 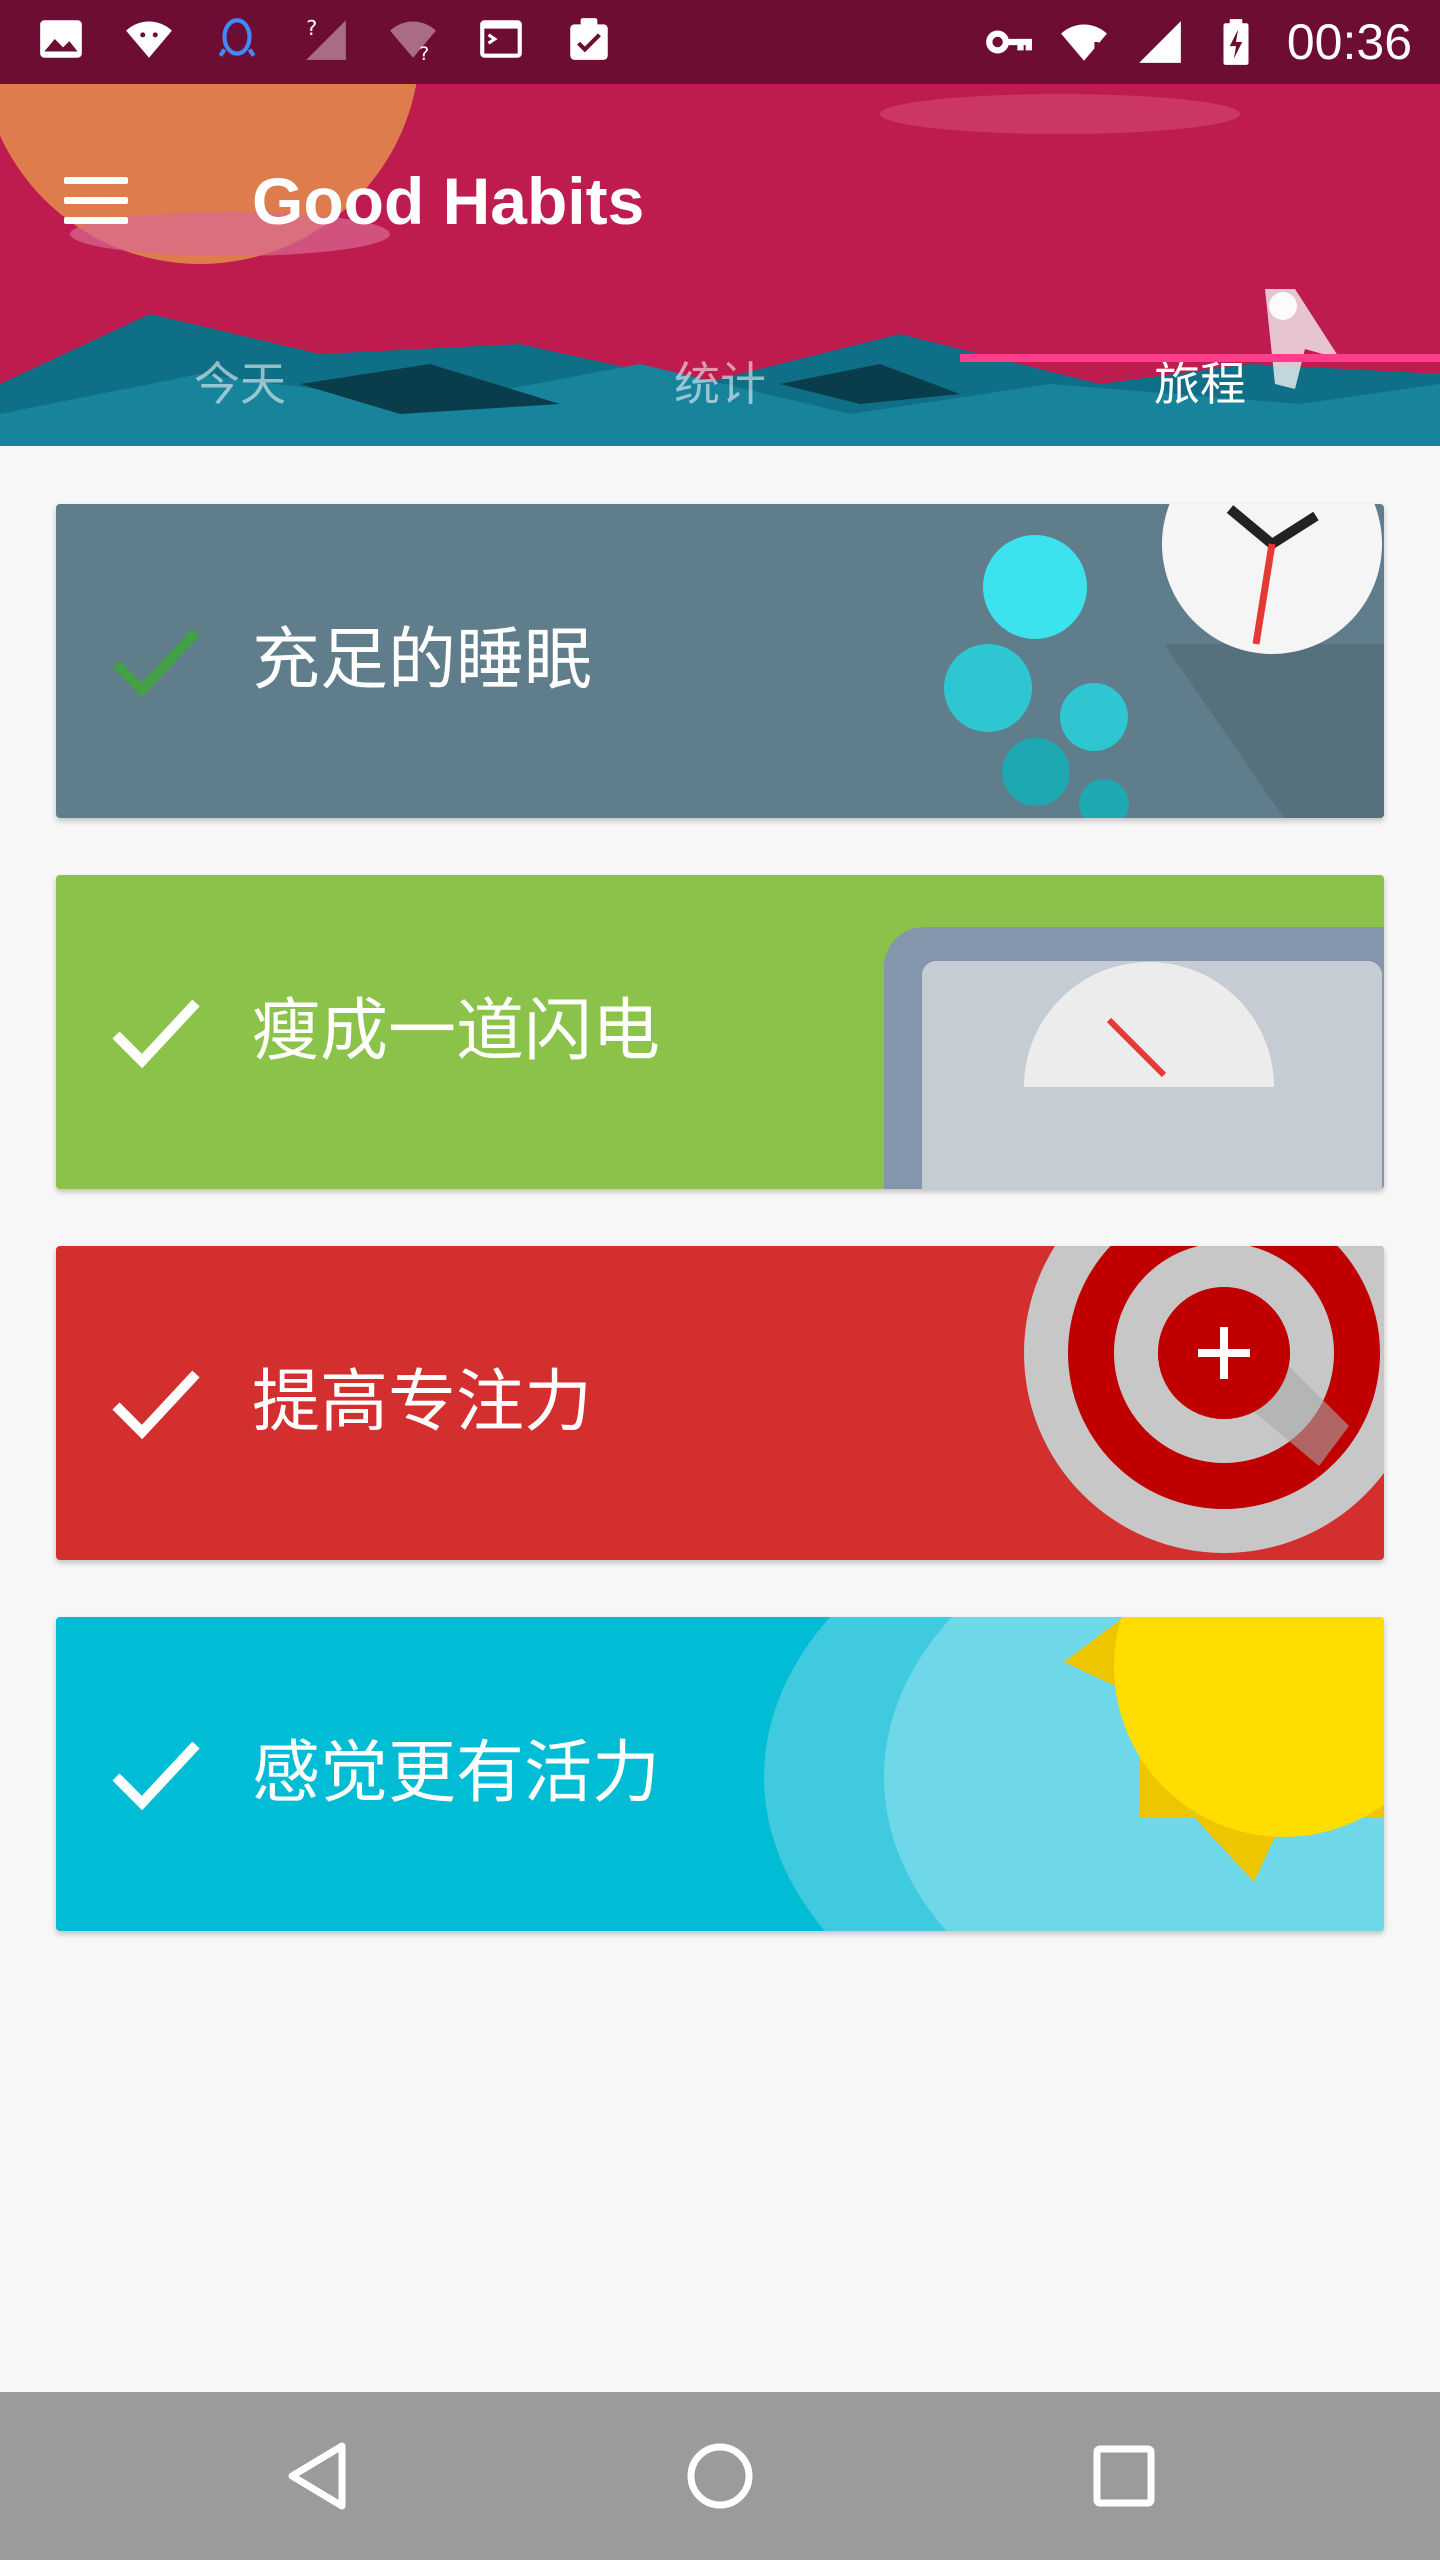 I want to click on system-nav-bar, so click(x=720, y=2476).